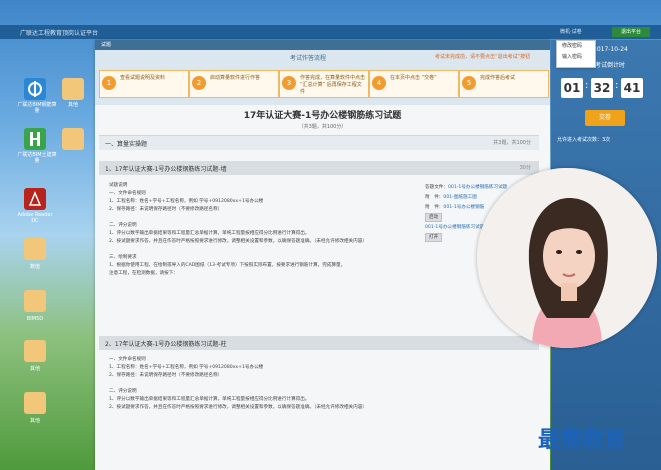  What do you see at coordinates (605, 118) in the screenshot?
I see `hand-in-button: 交卷` at bounding box center [605, 118].